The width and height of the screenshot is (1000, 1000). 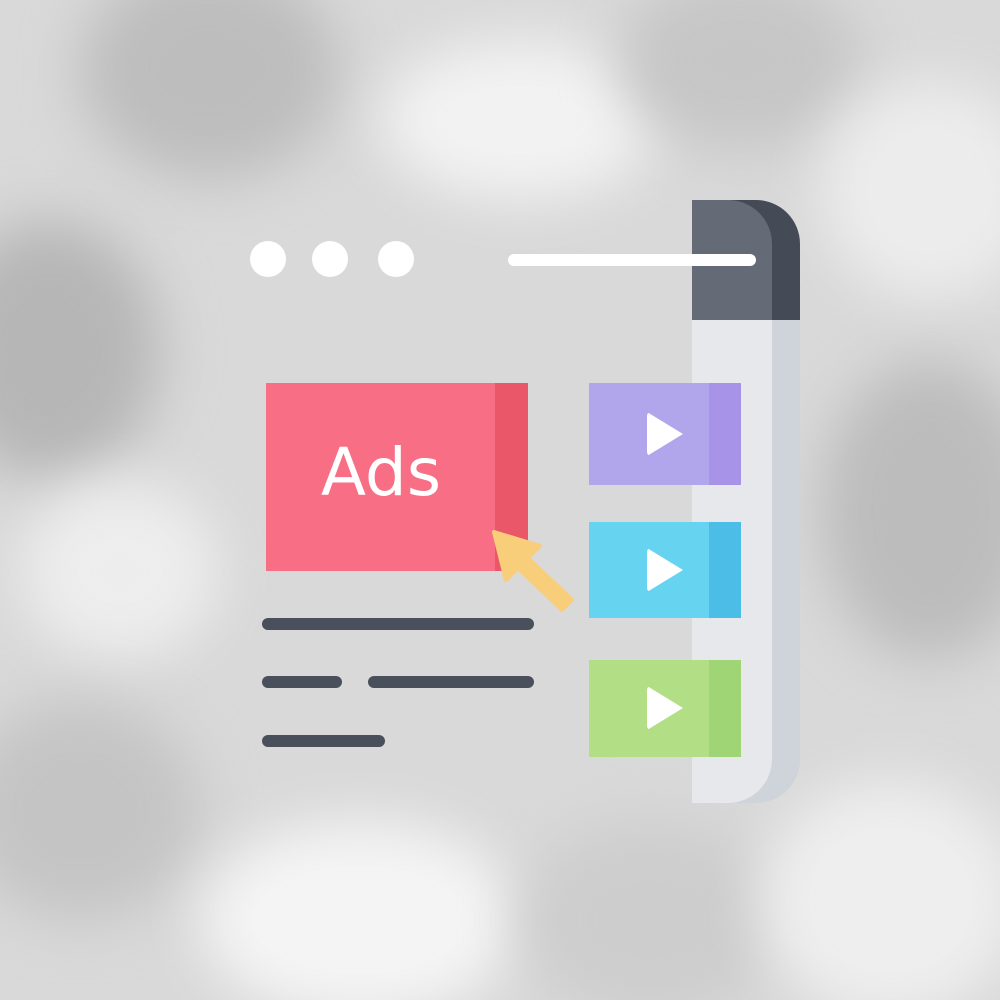 What do you see at coordinates (533, 571) in the screenshot?
I see `cursor-arrow-icon` at bounding box center [533, 571].